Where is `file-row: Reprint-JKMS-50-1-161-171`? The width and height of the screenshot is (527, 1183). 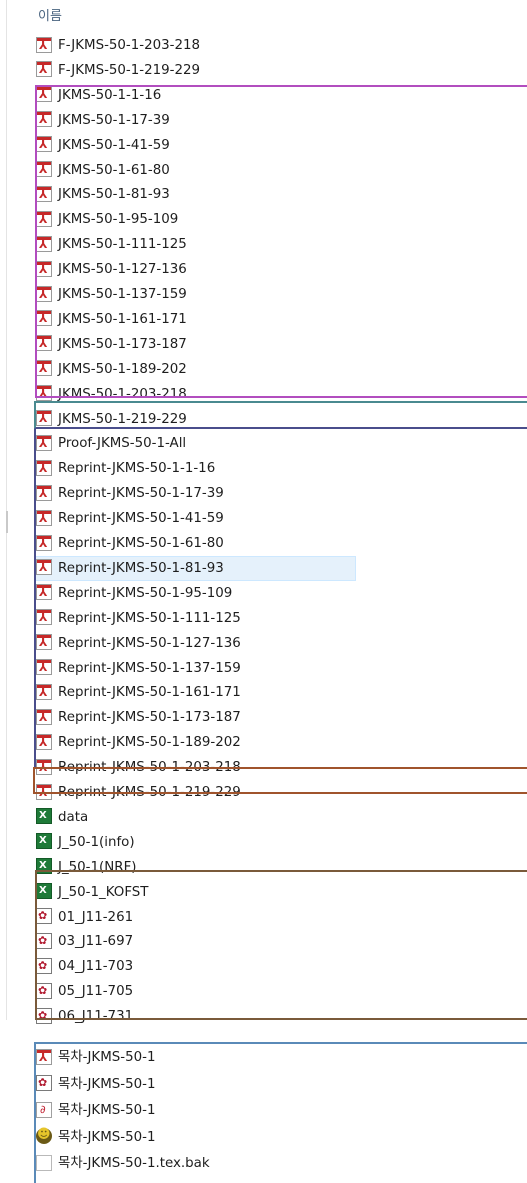
file-row: Reprint-JKMS-50-1-161-171 is located at coordinates (138, 692).